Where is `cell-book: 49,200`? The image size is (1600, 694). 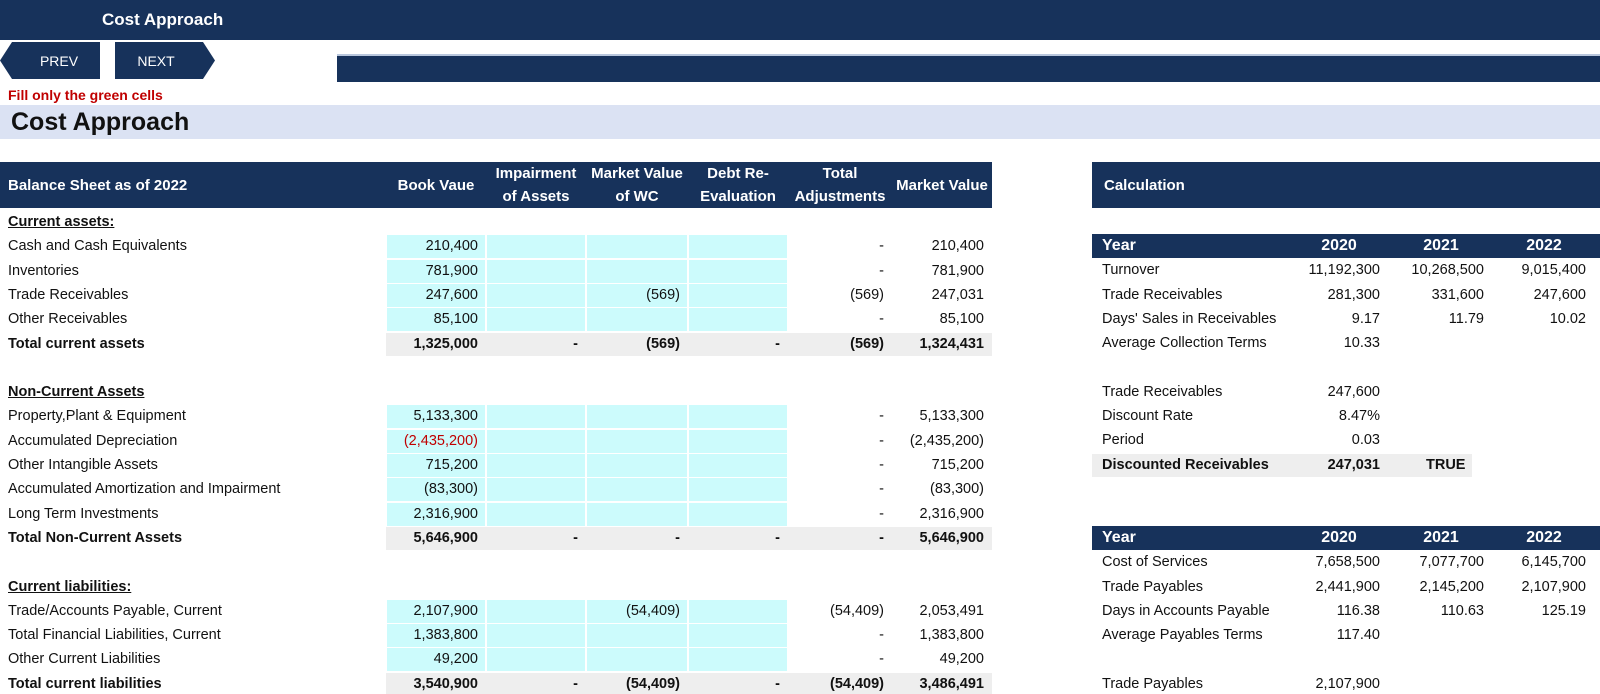
cell-book: 49,200 is located at coordinates (432, 659).